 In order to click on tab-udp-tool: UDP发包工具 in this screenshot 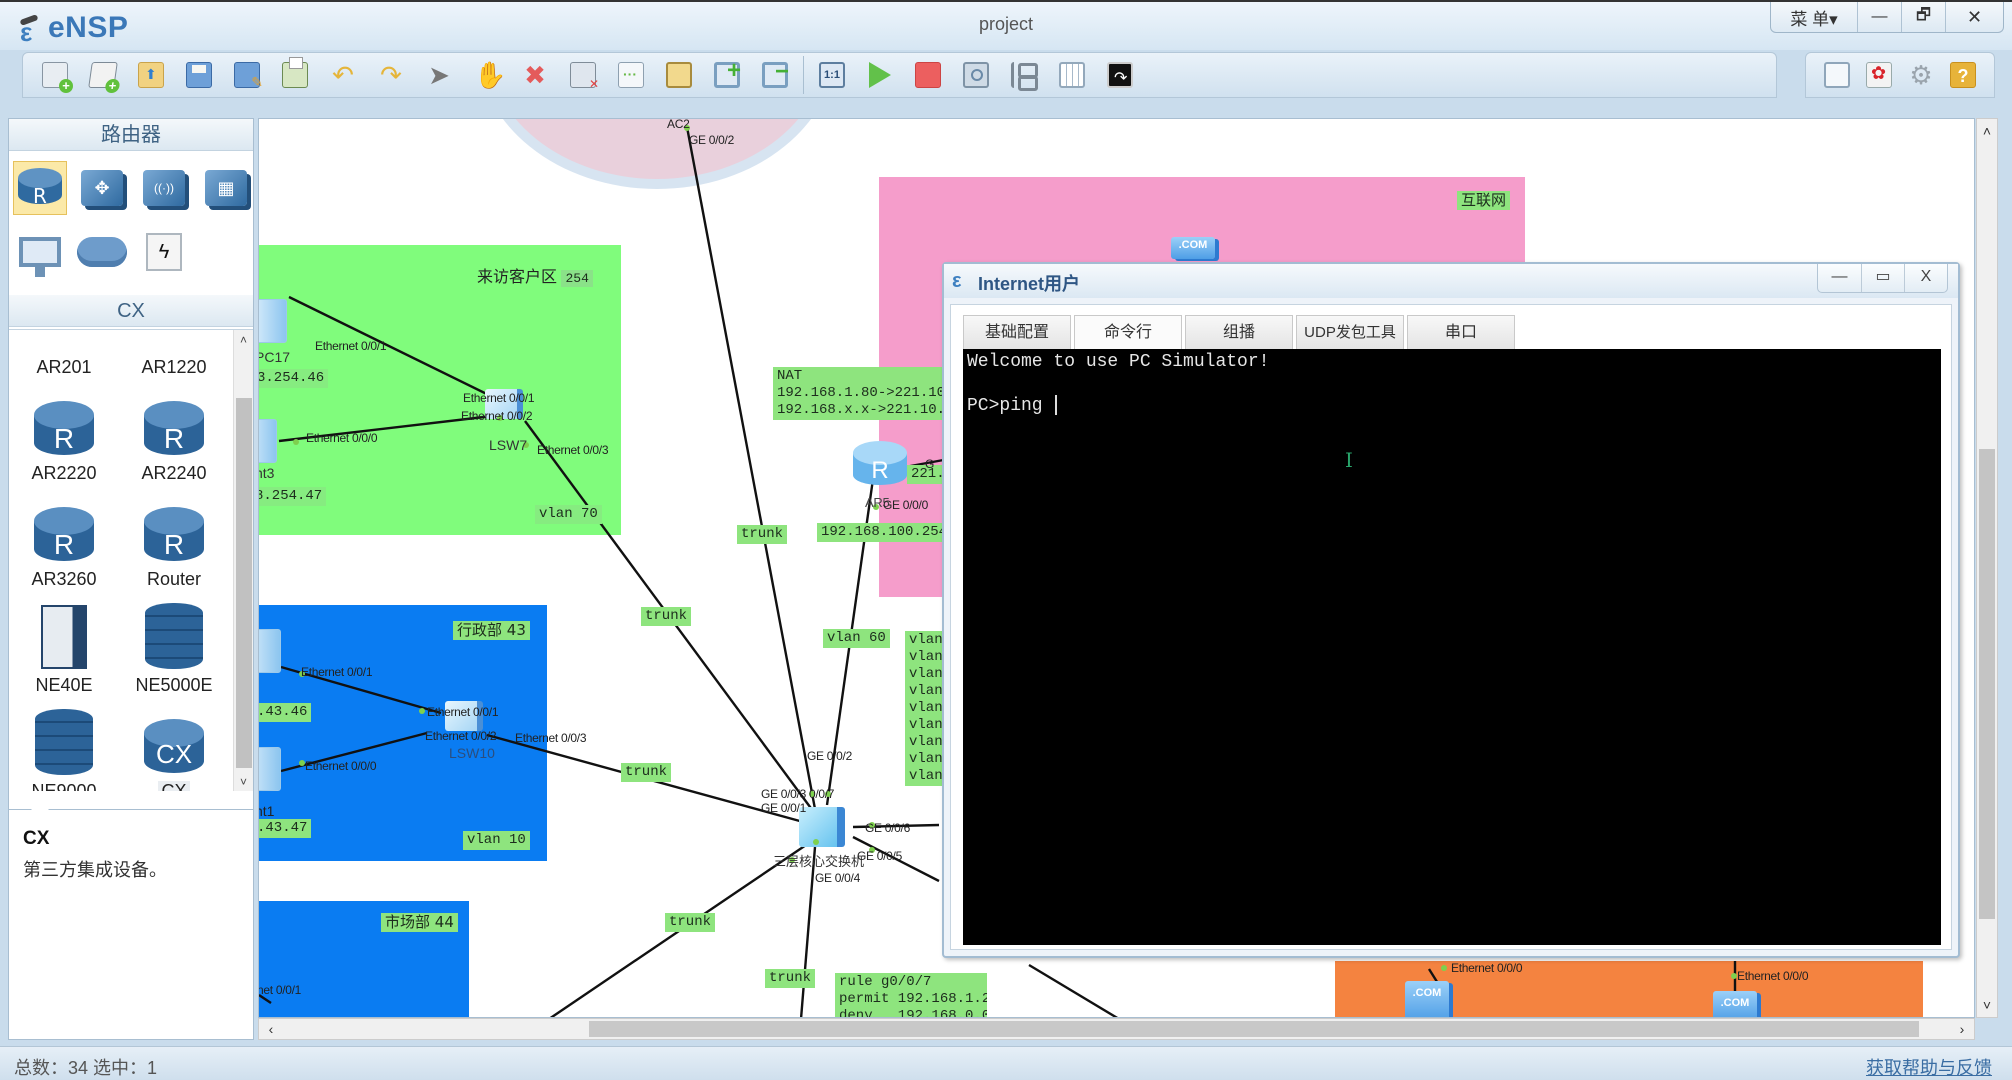, I will do `click(1350, 332)`.